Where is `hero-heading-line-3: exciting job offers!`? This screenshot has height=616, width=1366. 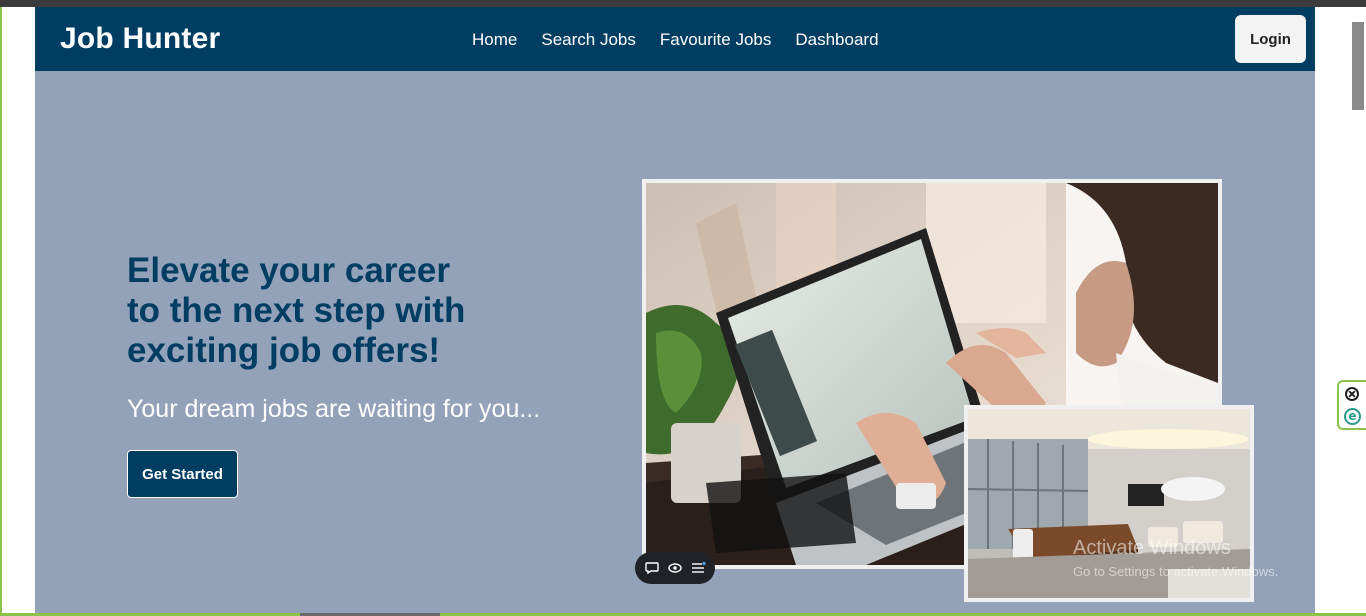 hero-heading-line-3: exciting job offers! is located at coordinates (284, 350).